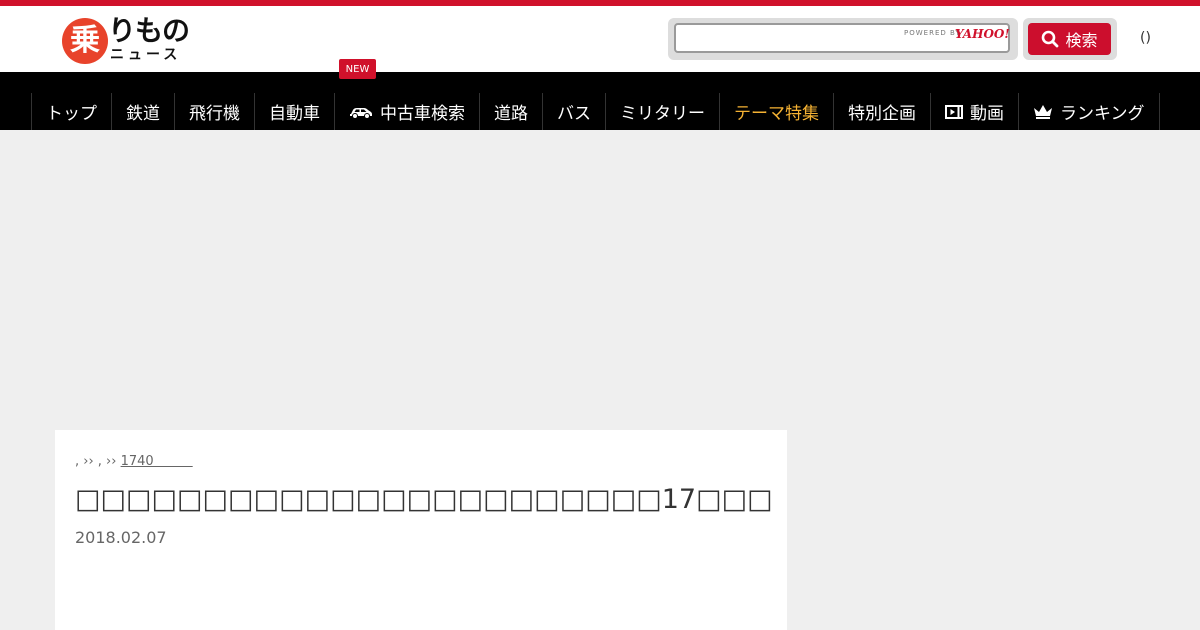 Image resolution: width=1200 pixels, height=630 pixels. I want to click on breadcrumb: , ›› , ›› 1740, so click(134, 459).